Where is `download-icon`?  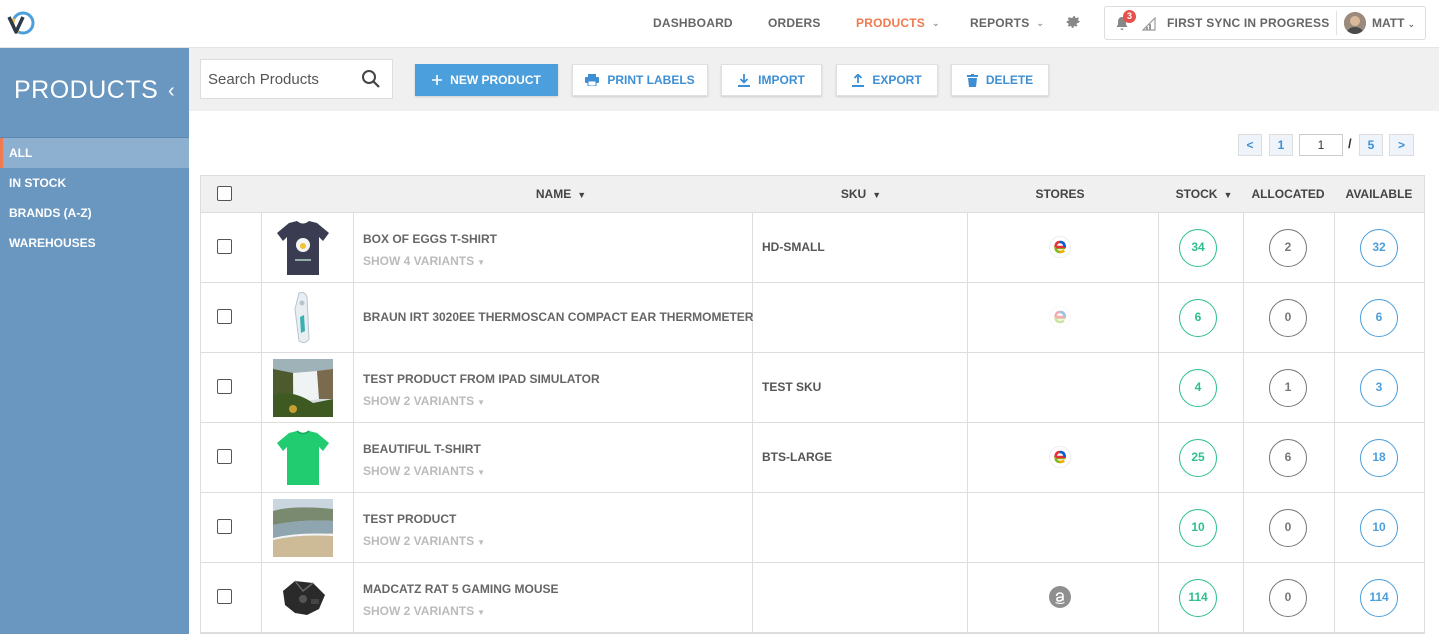 download-icon is located at coordinates (744, 80).